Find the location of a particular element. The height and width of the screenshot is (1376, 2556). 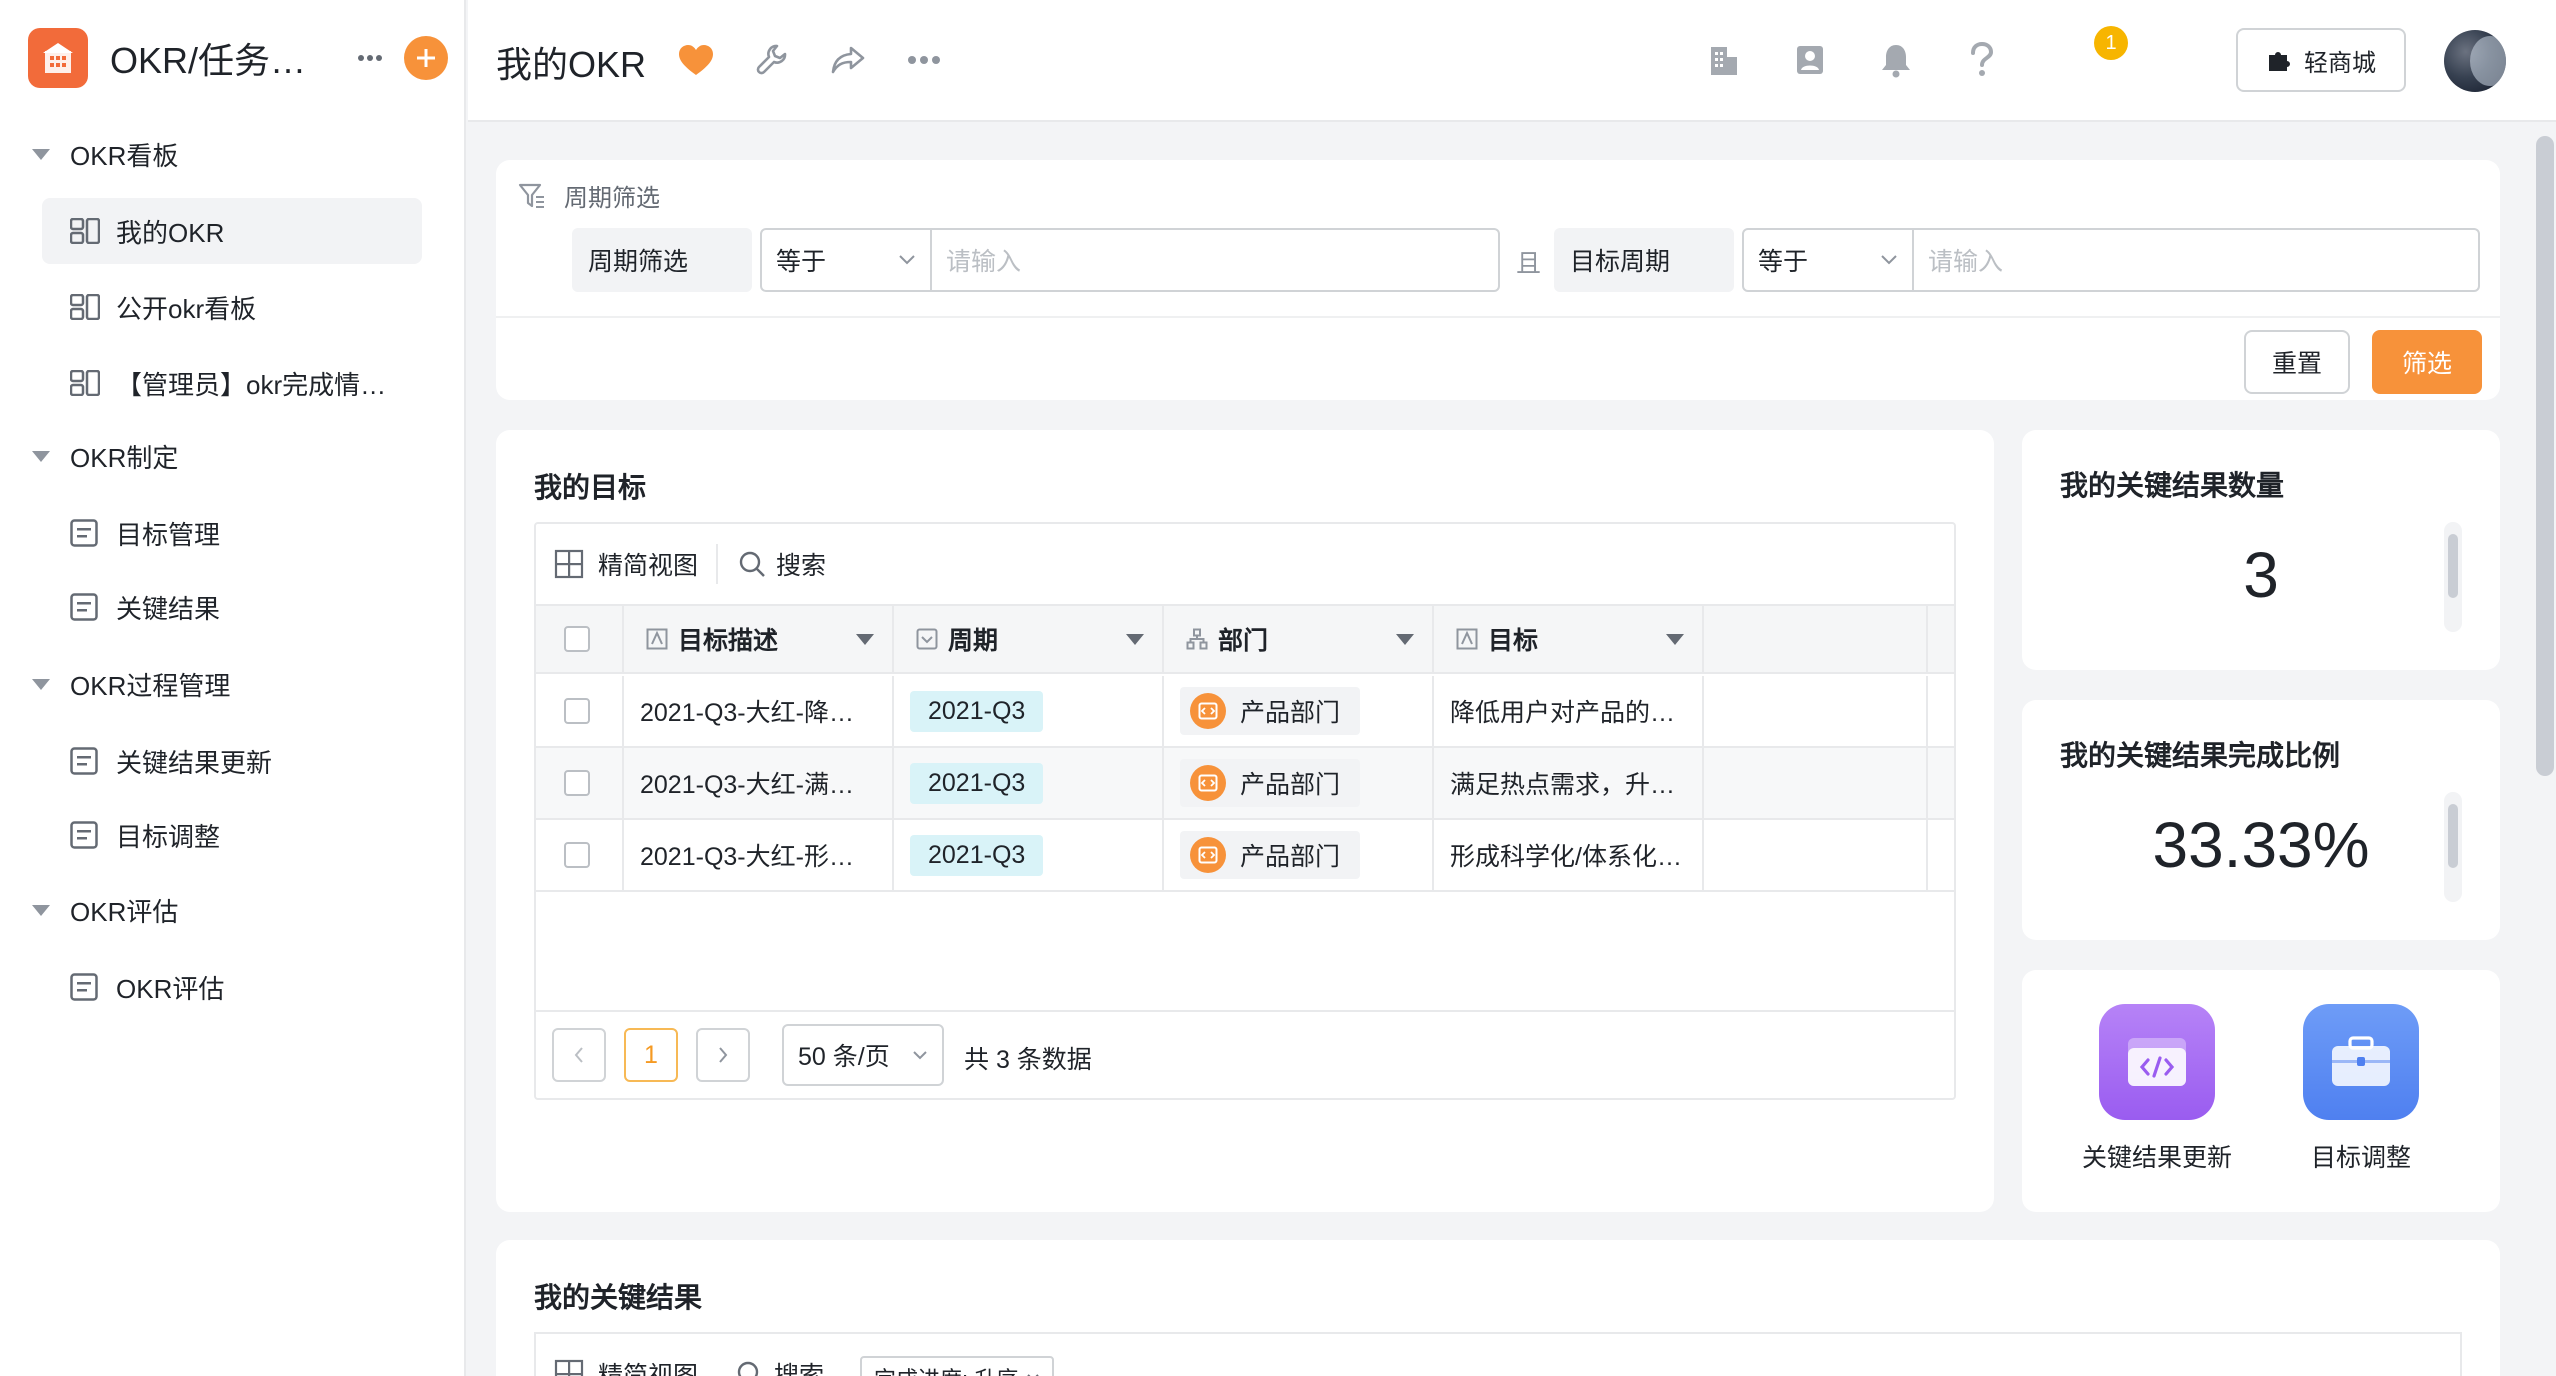

stat-value: 3 is located at coordinates (2261, 575).